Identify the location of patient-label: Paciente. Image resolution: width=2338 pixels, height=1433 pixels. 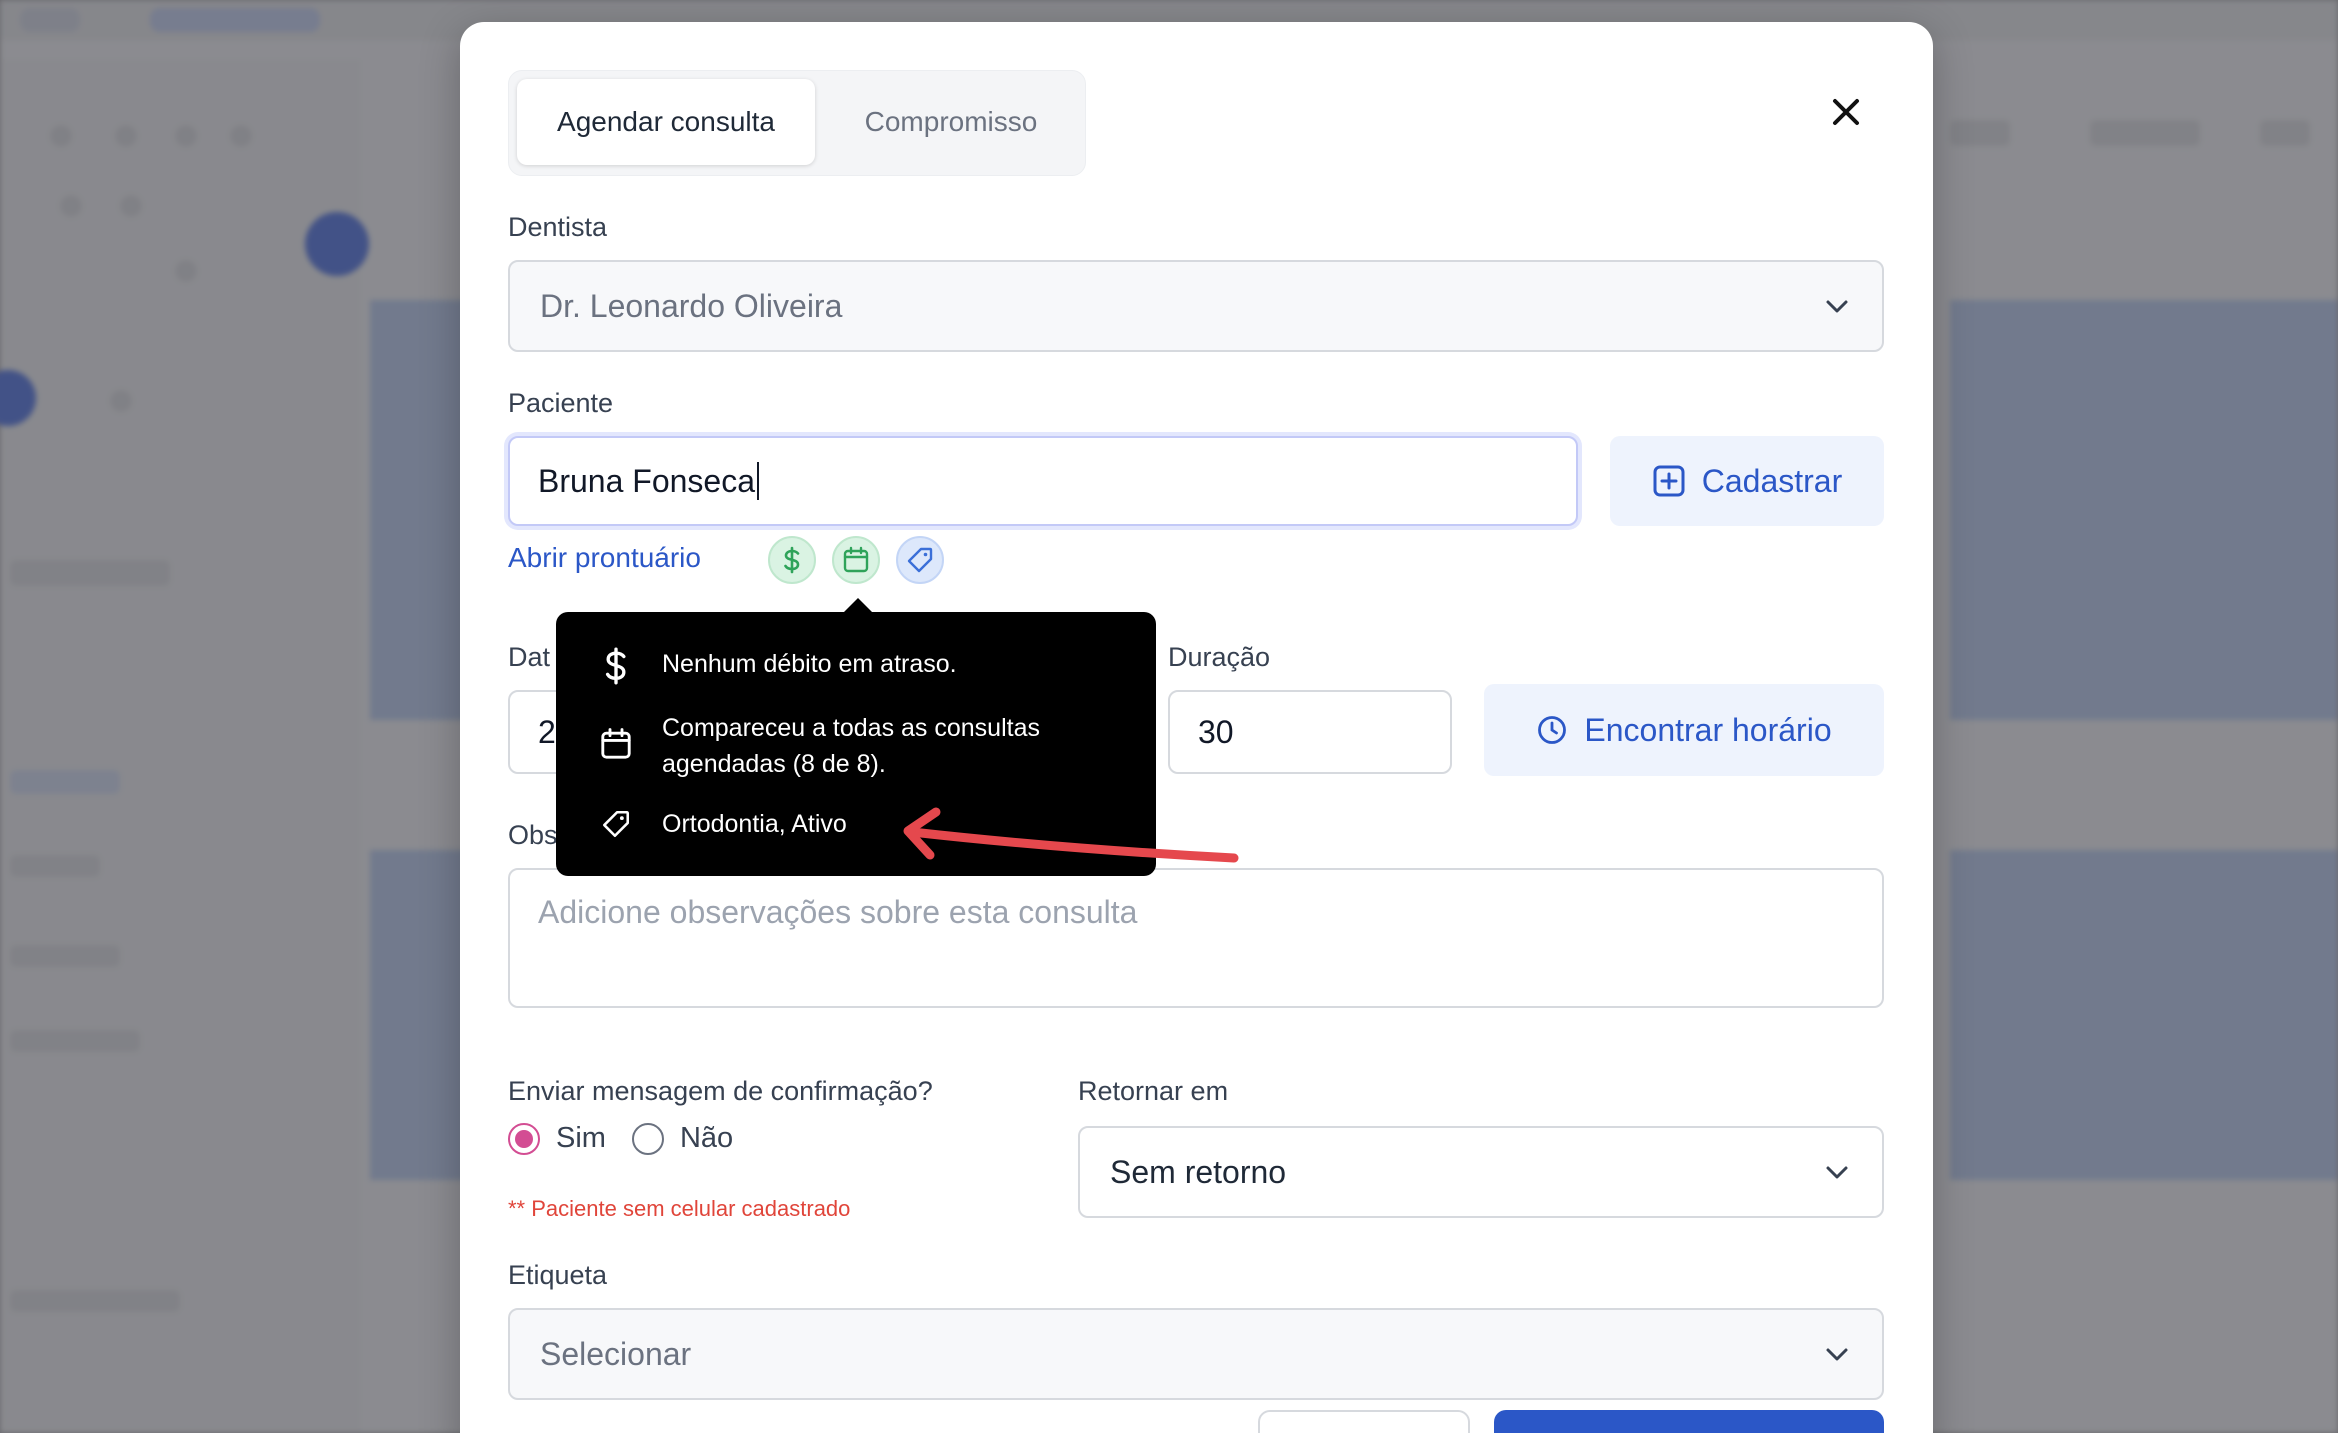
(561, 403).